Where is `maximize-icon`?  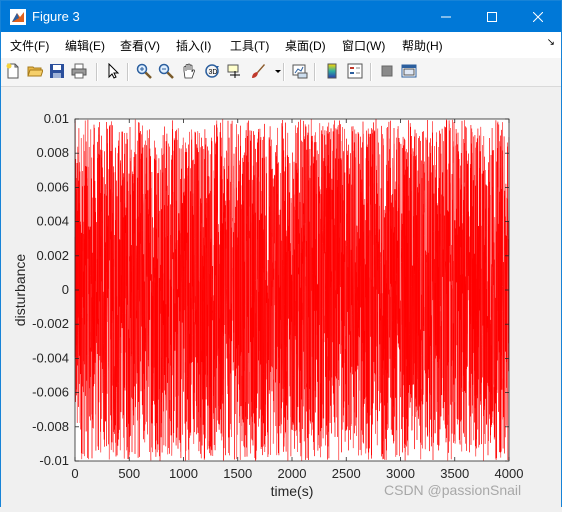
maximize-icon is located at coordinates (492, 16).